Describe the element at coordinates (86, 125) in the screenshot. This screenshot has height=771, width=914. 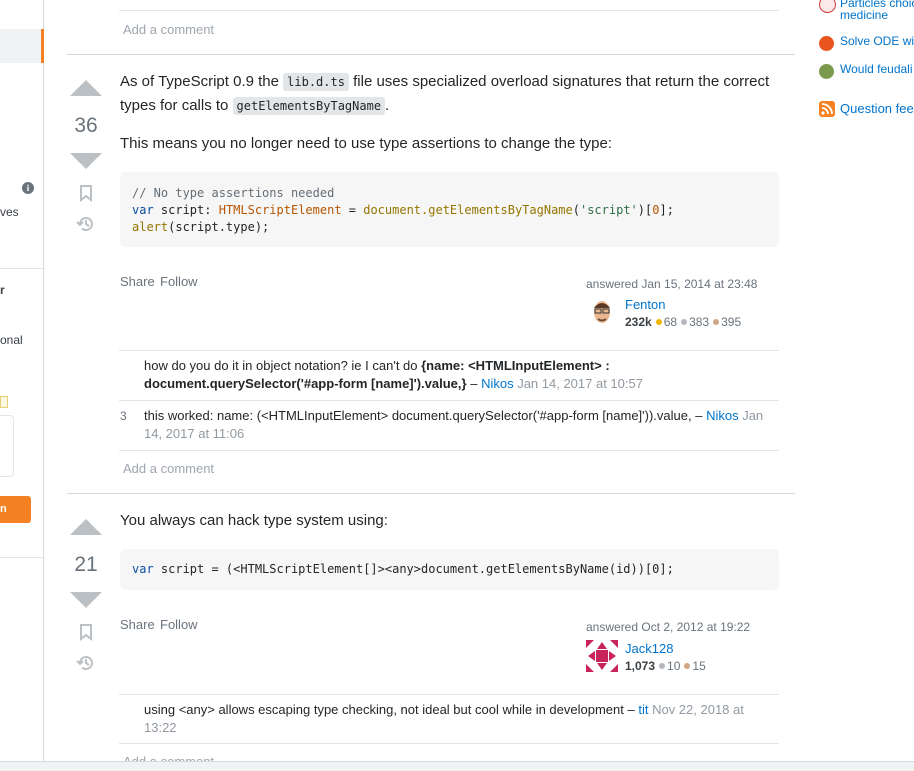
I see `vote-count: 36` at that location.